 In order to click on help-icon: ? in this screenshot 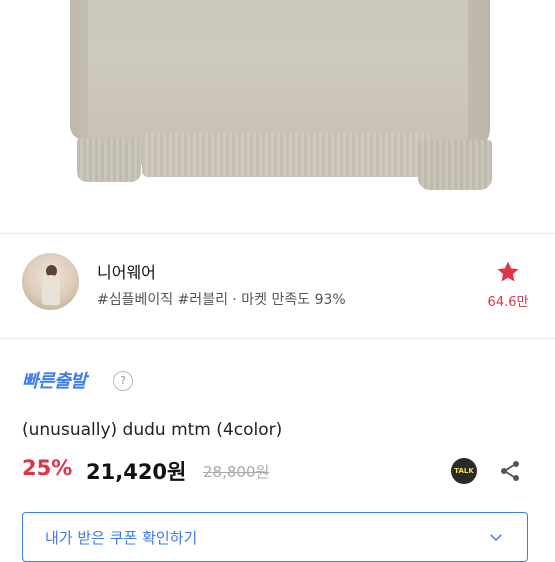, I will do `click(123, 381)`.